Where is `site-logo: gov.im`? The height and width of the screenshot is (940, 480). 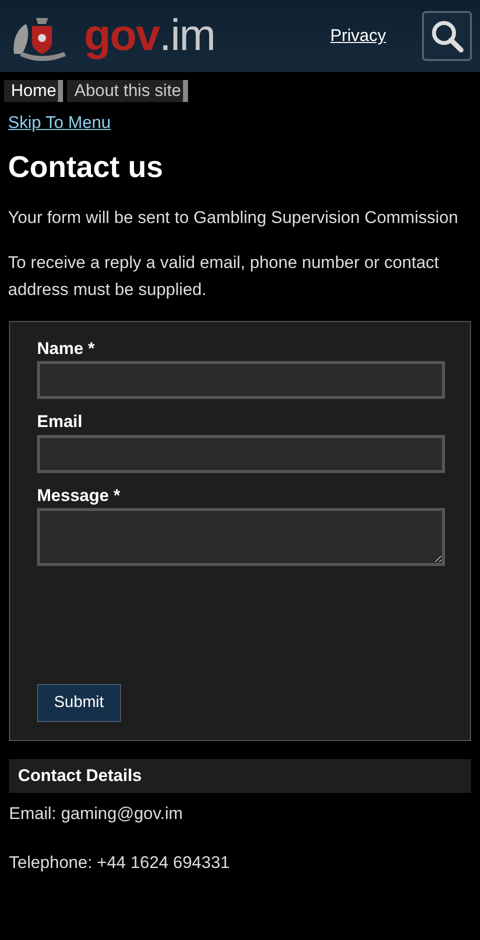 site-logo: gov.im is located at coordinates (149, 36).